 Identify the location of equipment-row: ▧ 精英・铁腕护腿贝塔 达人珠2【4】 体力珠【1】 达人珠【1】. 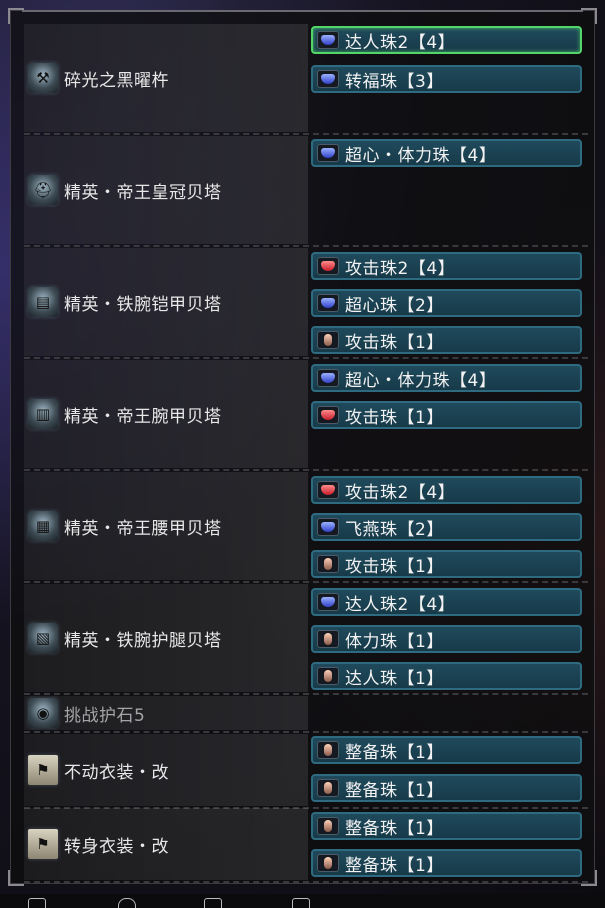
(306, 639).